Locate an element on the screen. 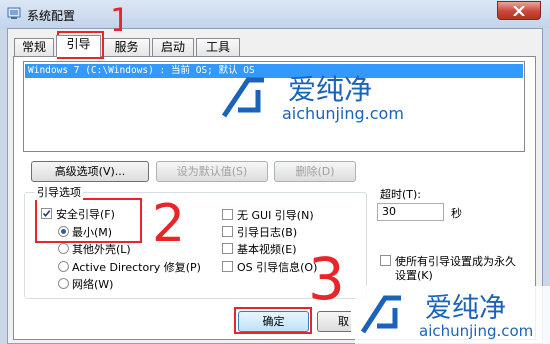 This screenshot has width=550, height=344. boot-options-group-label: 引导选项 is located at coordinates (59, 192).